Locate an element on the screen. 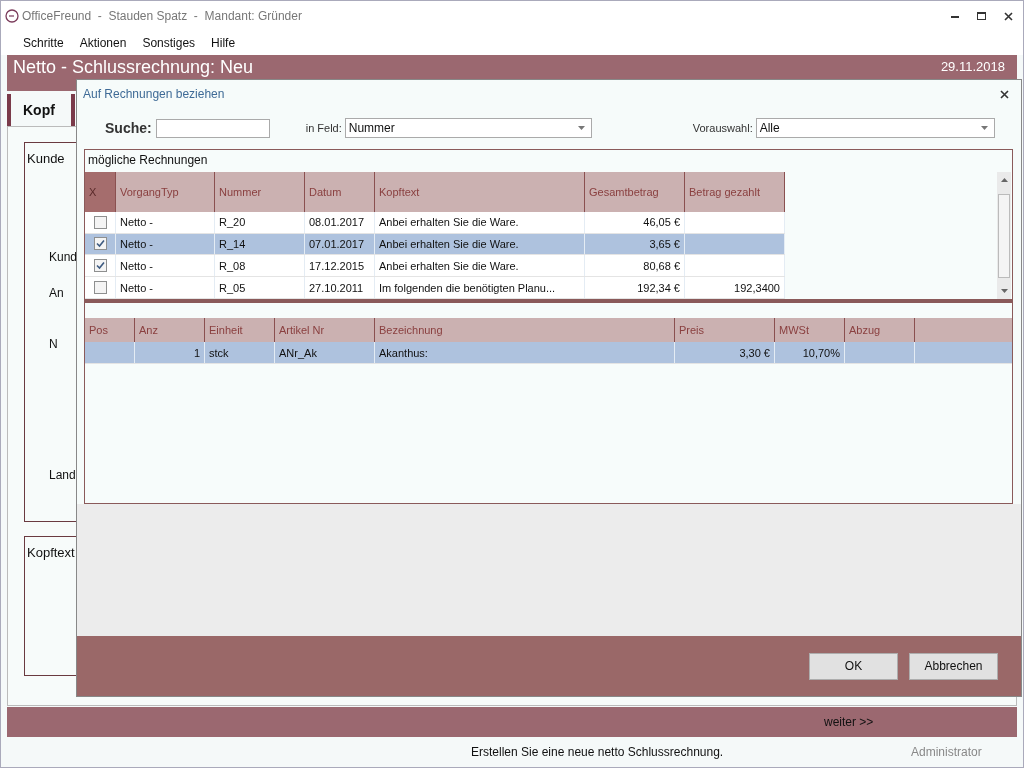 The height and width of the screenshot is (768, 1024). page-title: Netto - Schlussrechnung: Neu is located at coordinates (133, 67).